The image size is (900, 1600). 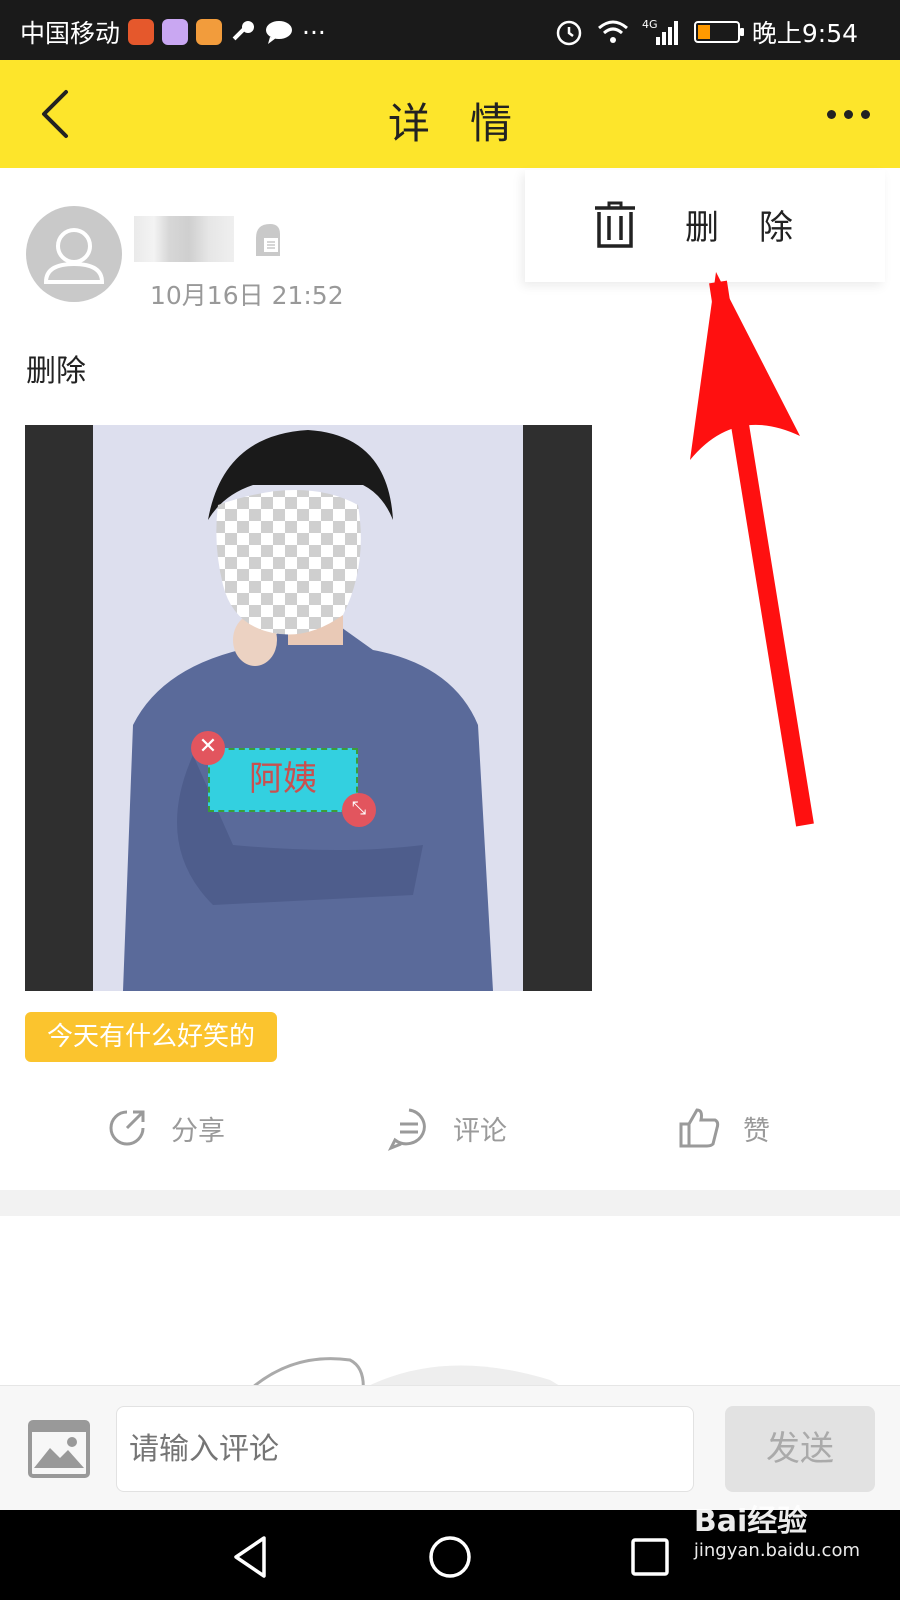 What do you see at coordinates (56, 371) in the screenshot?
I see `post-text: 删除` at bounding box center [56, 371].